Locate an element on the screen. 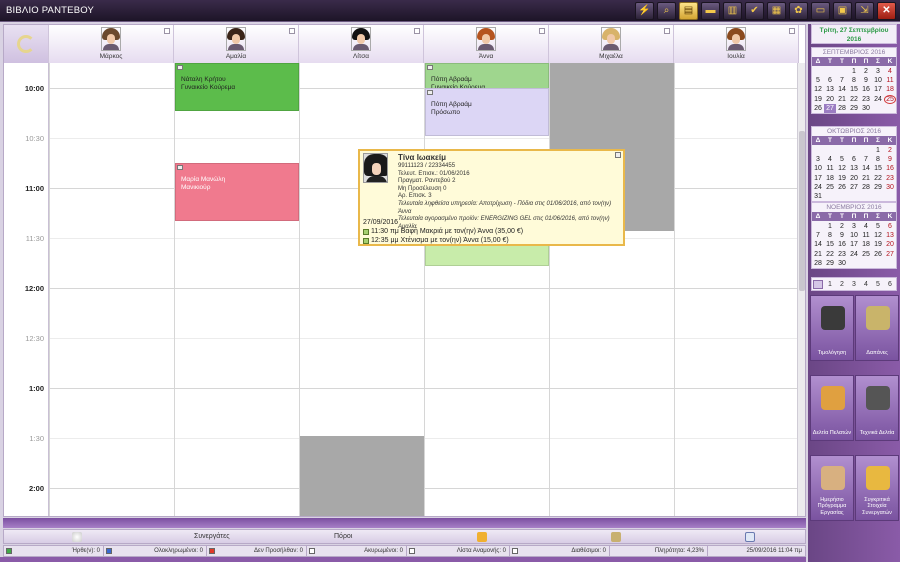 This screenshot has height=562, width=900. print-icon is located at coordinates (482, 537).